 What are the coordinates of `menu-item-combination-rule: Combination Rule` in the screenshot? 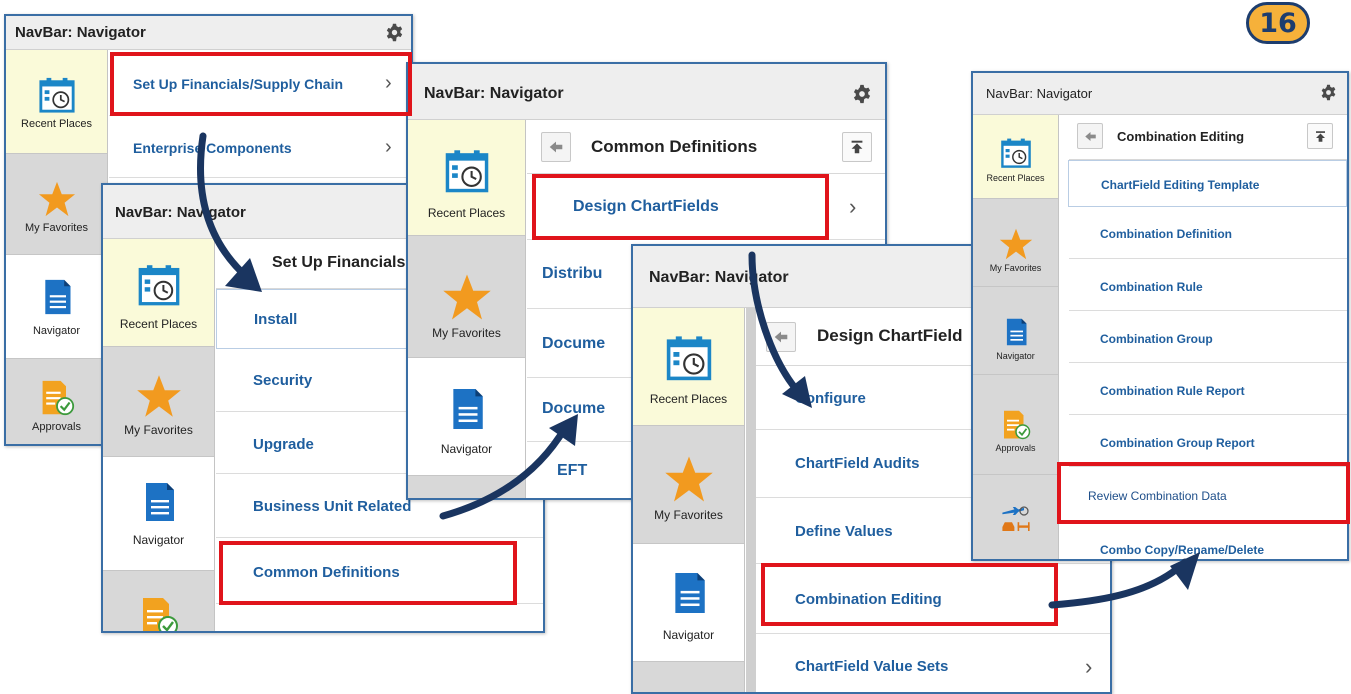 It's located at (1208, 285).